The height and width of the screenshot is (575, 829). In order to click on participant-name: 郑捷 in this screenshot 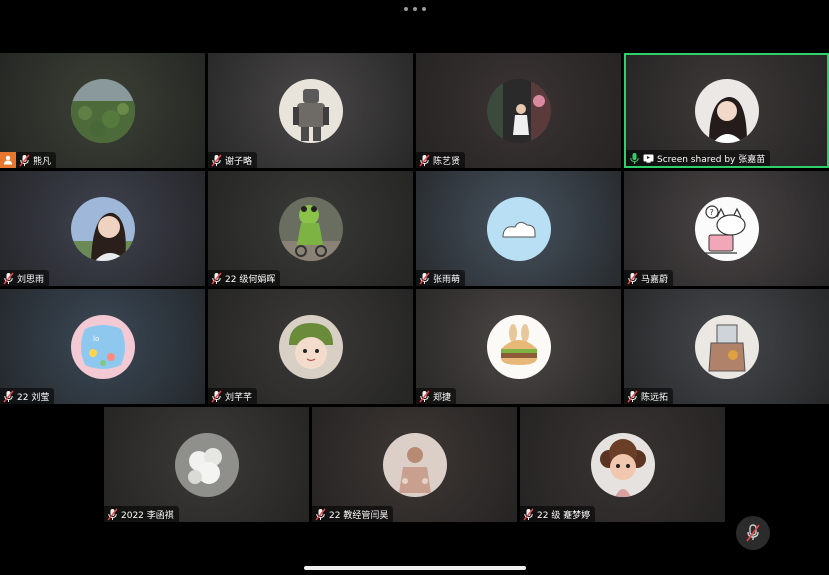, I will do `click(442, 397)`.